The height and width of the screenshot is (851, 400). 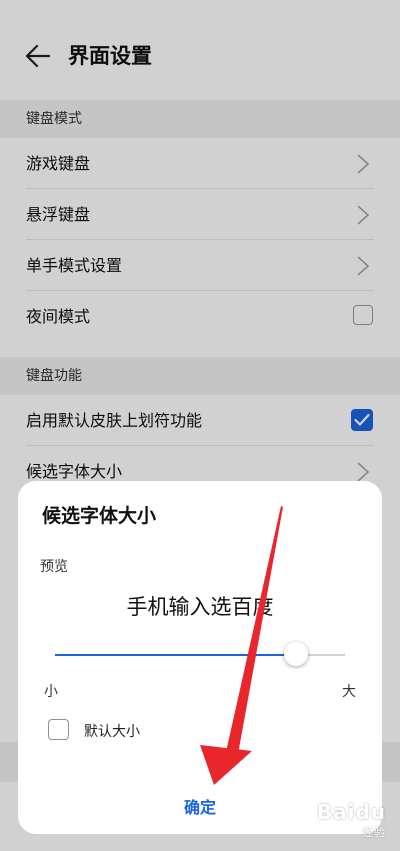 What do you see at coordinates (175, 655) in the screenshot?
I see `slider-fill` at bounding box center [175, 655].